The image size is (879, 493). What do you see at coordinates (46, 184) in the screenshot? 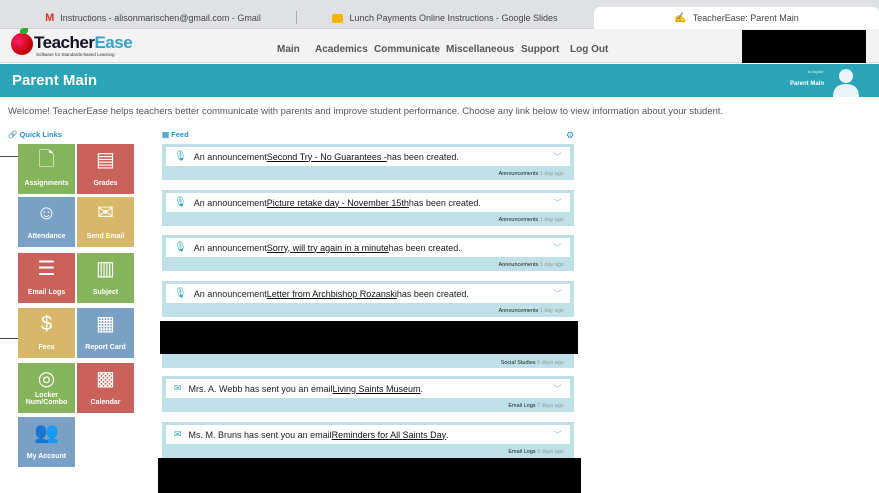
I see `tile-label: Assignments` at bounding box center [46, 184].